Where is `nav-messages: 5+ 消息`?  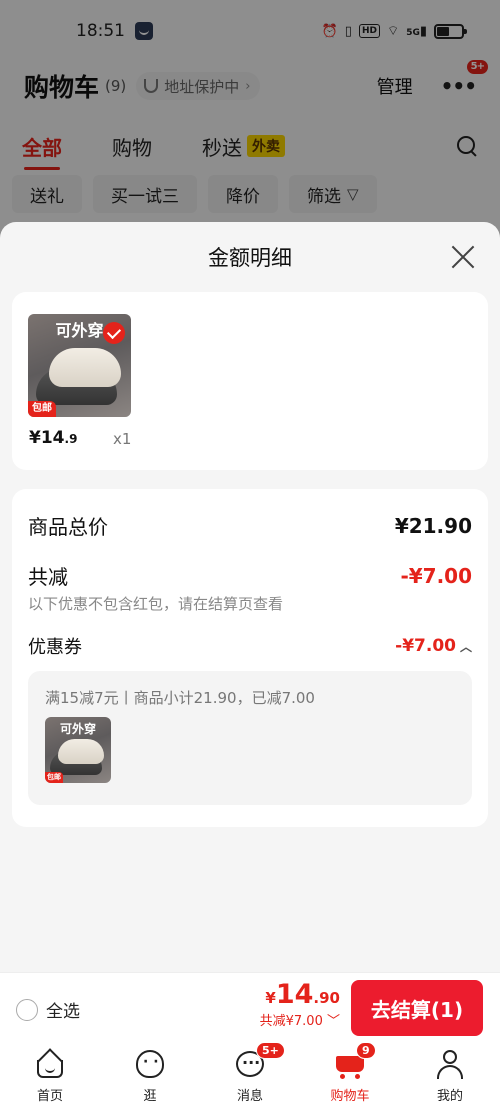 nav-messages: 5+ 消息 is located at coordinates (250, 1076).